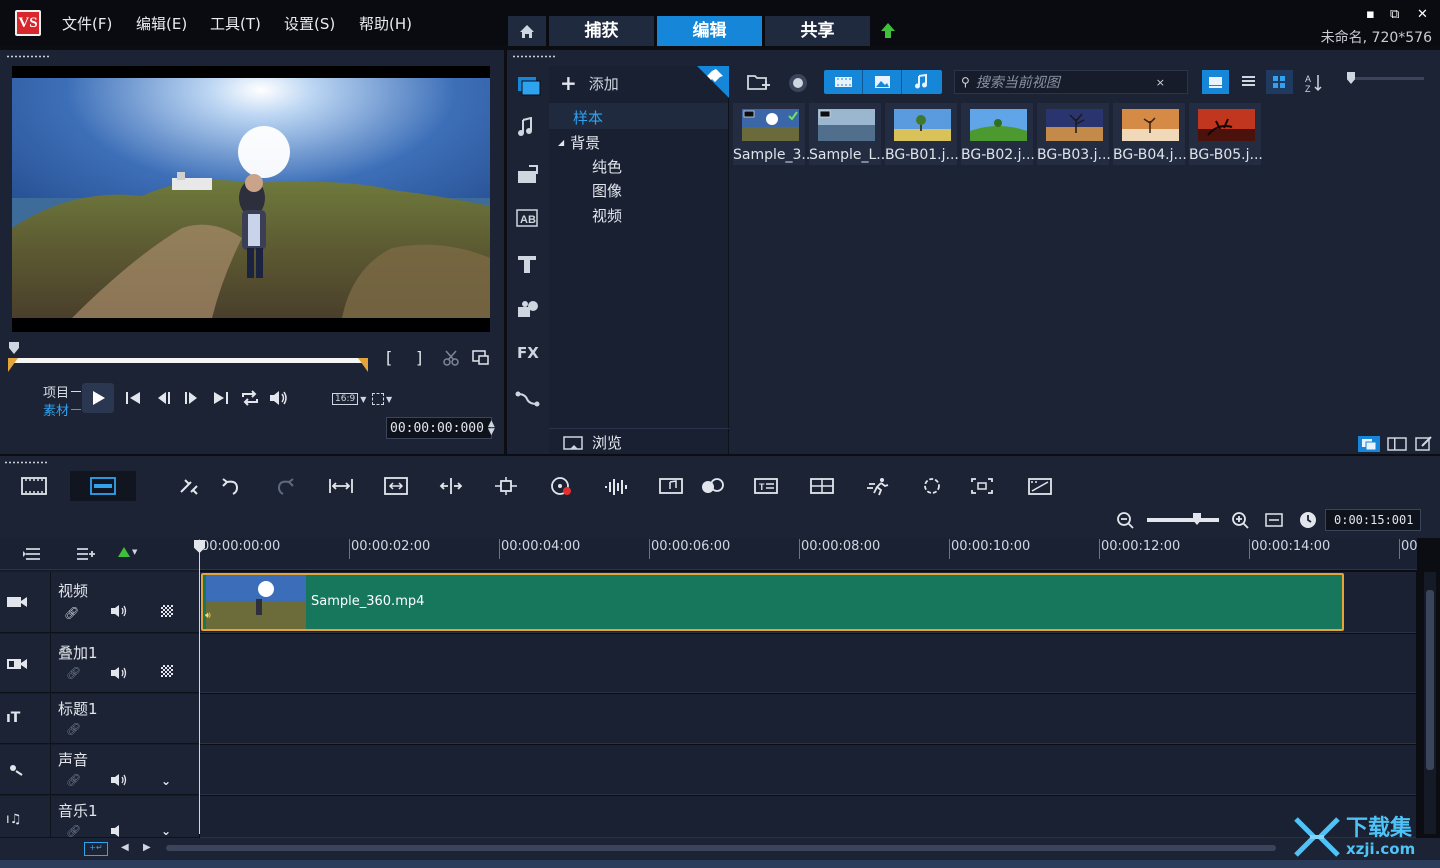 The height and width of the screenshot is (868, 1440). What do you see at coordinates (808, 719) in the screenshot?
I see `title-track-lane` at bounding box center [808, 719].